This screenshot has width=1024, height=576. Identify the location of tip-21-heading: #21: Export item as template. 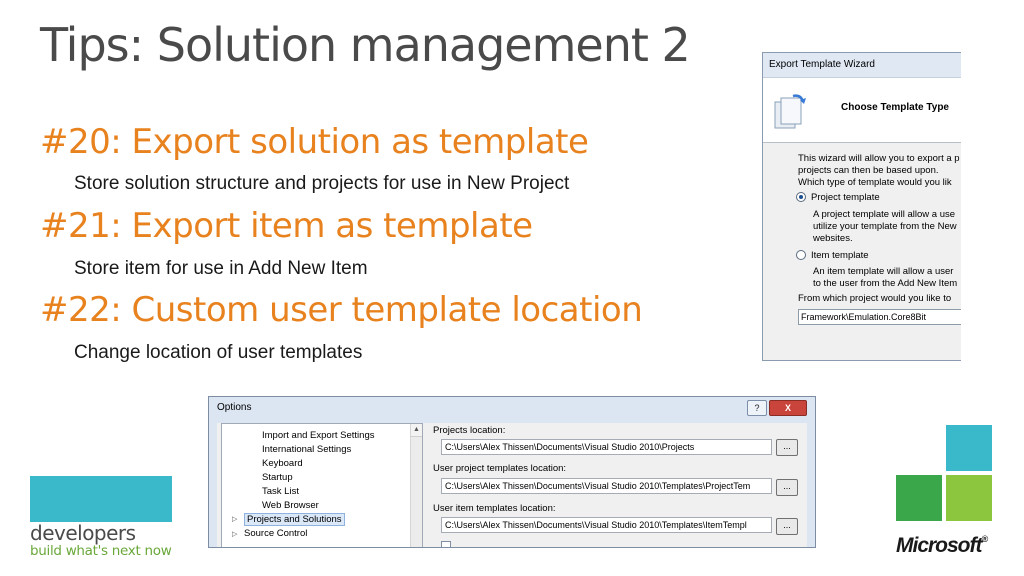
(286, 226).